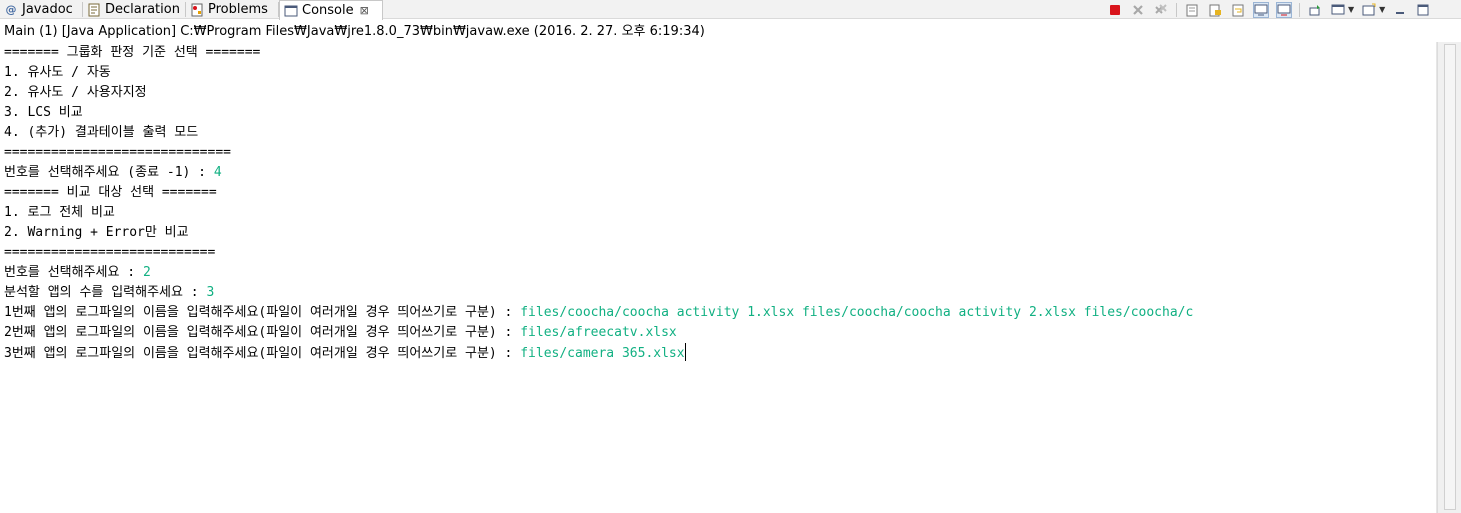 The width and height of the screenshot is (1461, 513). Describe the element at coordinates (719, 73) in the screenshot. I see `console-line: 1. 유사도 / 자동` at that location.